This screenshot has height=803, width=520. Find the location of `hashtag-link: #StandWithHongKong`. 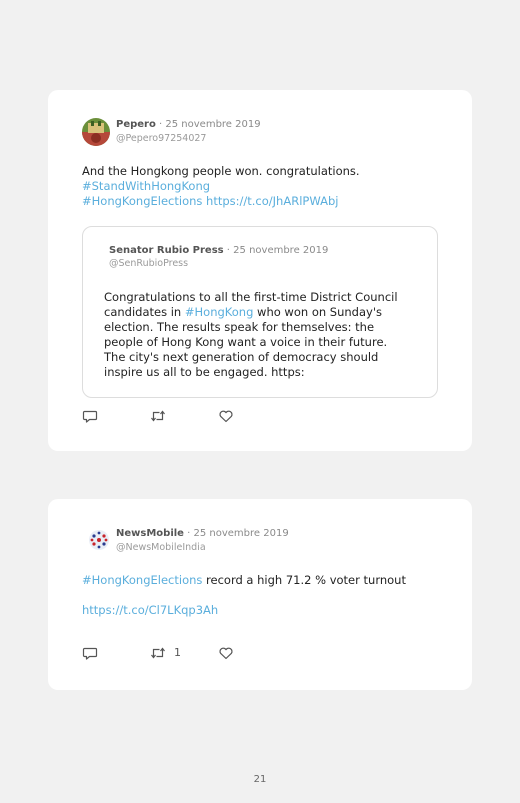

hashtag-link: #StandWithHongKong is located at coordinates (146, 186).